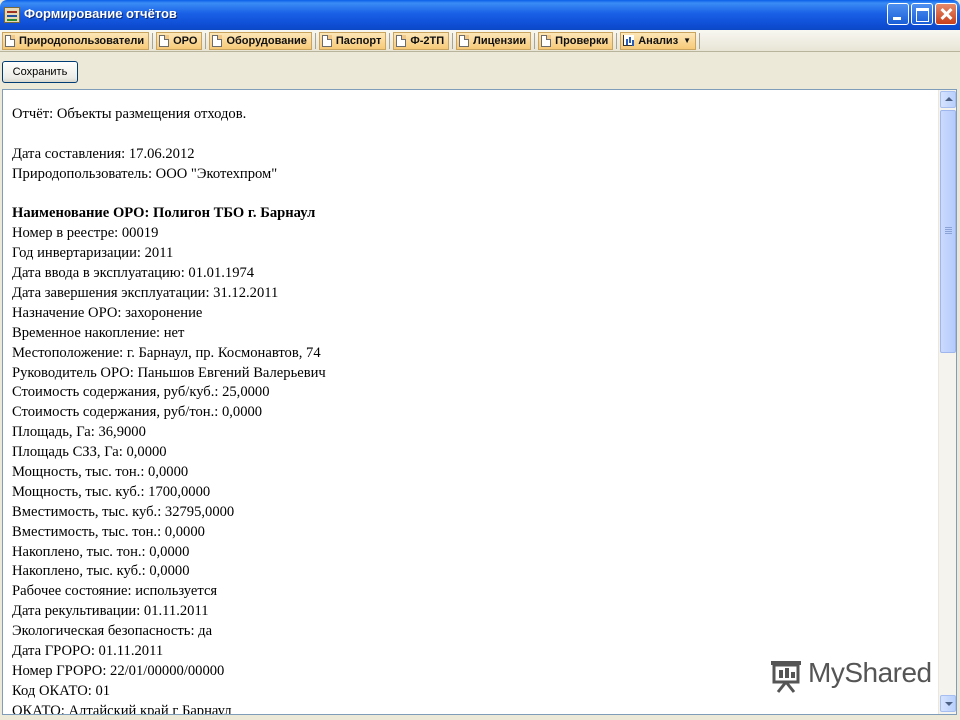 This screenshot has width=960, height=720. I want to click on report-line: ОКАТО: Алтайский край г Барнаул, so click(122, 708).